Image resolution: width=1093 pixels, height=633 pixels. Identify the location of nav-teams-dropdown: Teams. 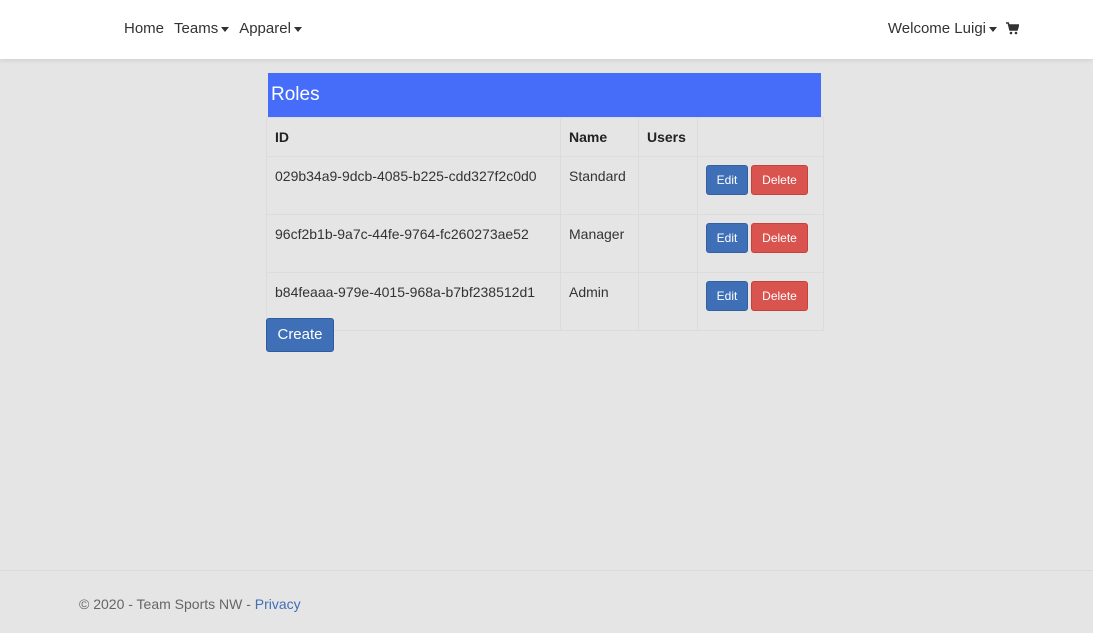
(202, 28).